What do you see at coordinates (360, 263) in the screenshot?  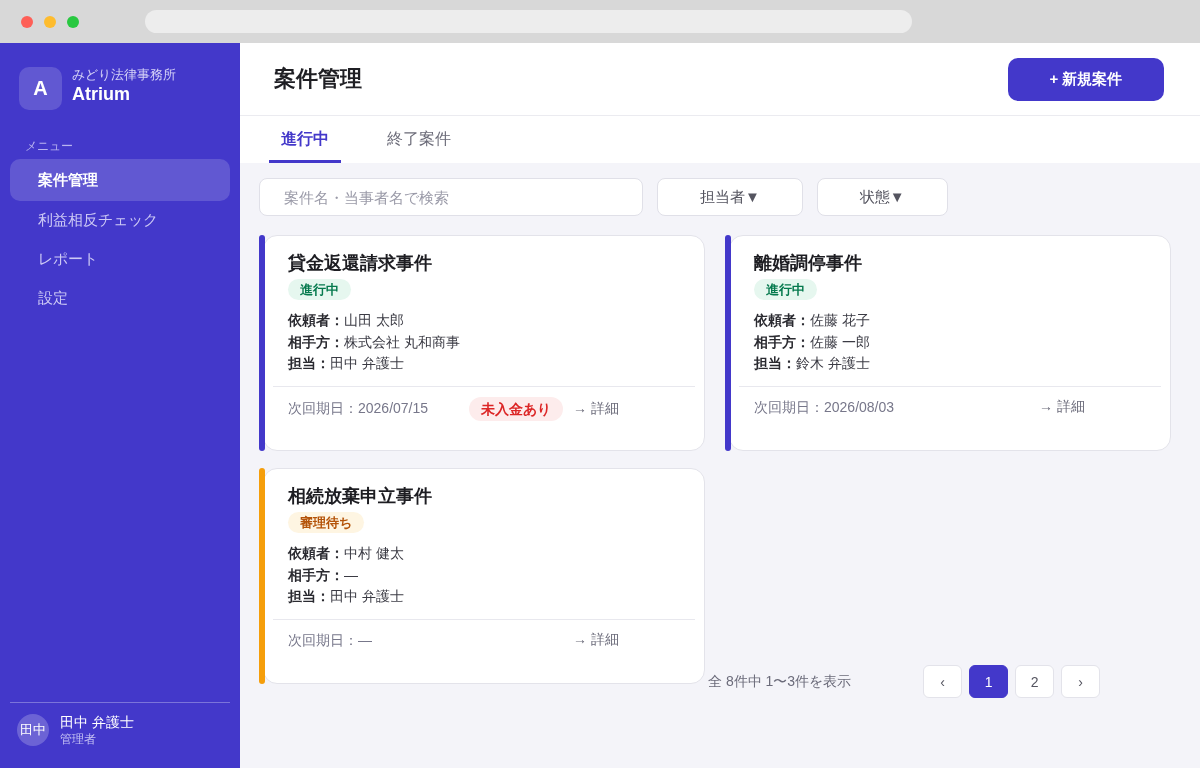 I see `case-title: 貸金返還請求事件` at bounding box center [360, 263].